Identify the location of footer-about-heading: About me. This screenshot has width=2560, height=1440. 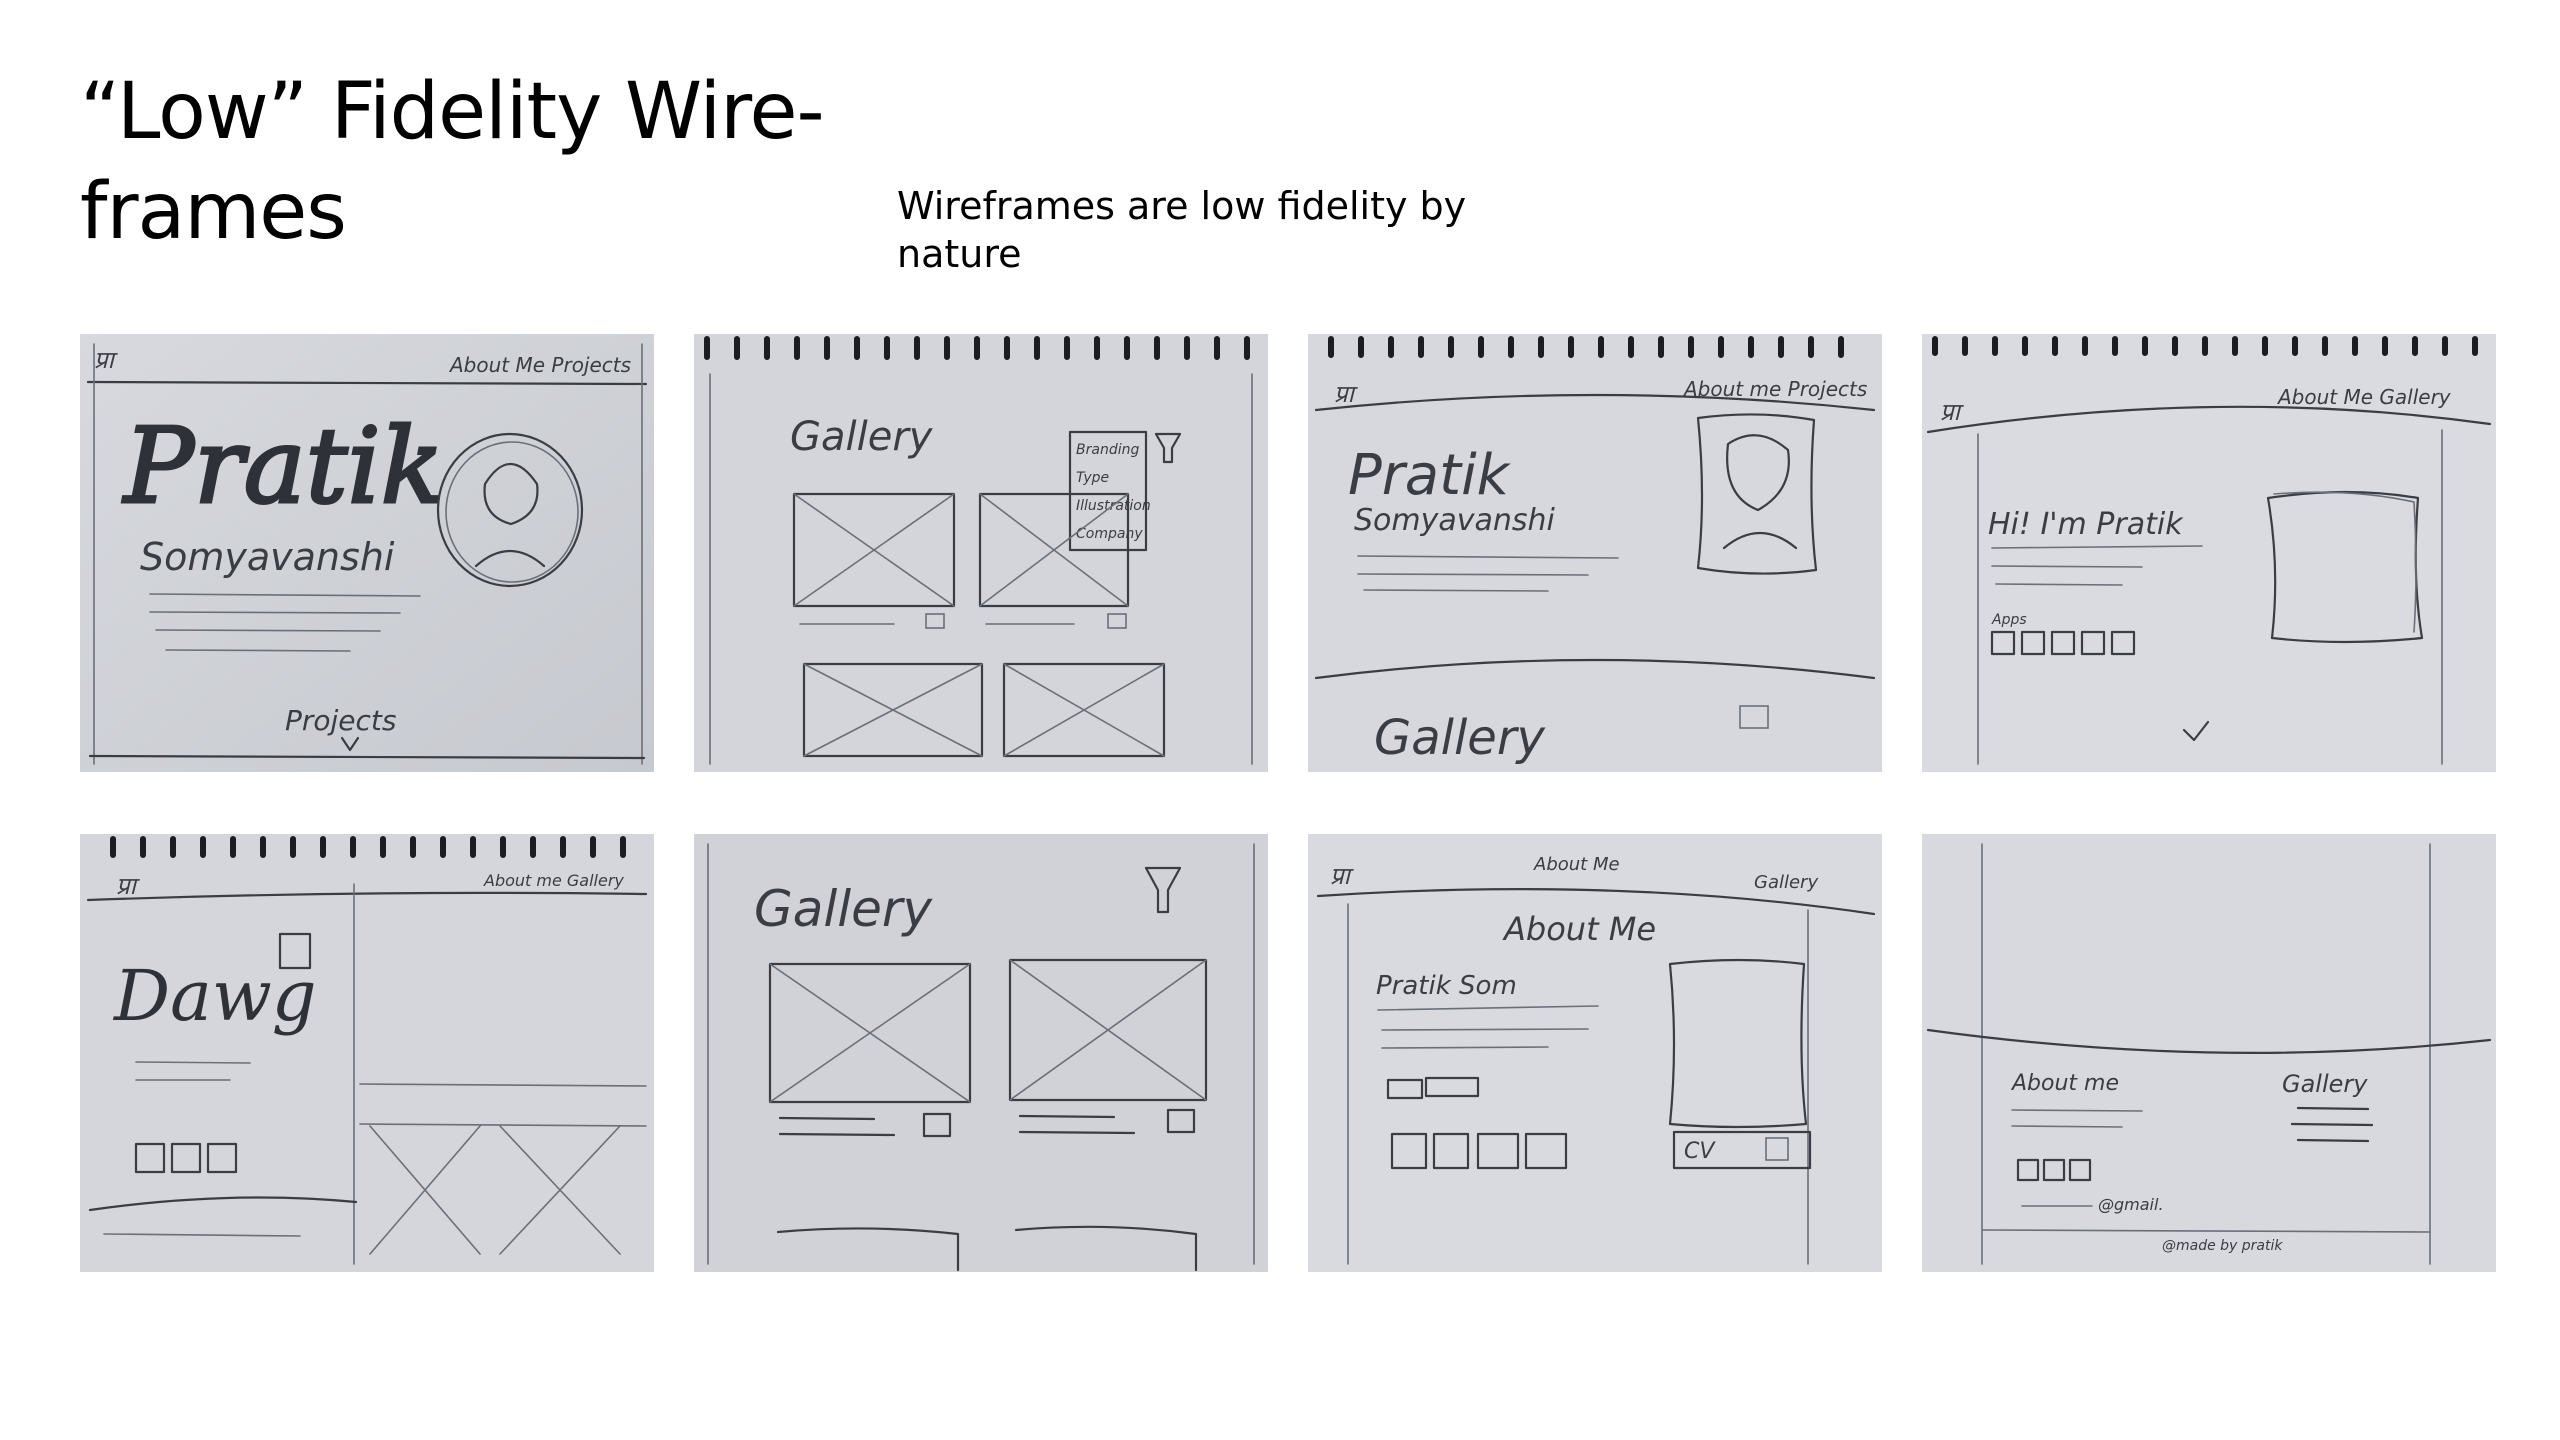
(2064, 1083).